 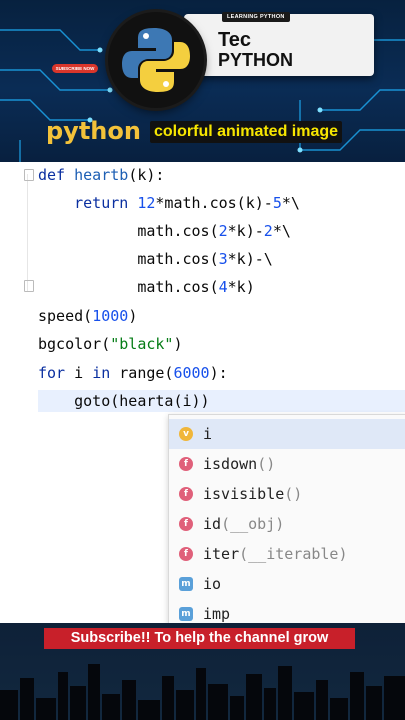 I want to click on code-line: math.cos(4*k), so click(x=146, y=287).